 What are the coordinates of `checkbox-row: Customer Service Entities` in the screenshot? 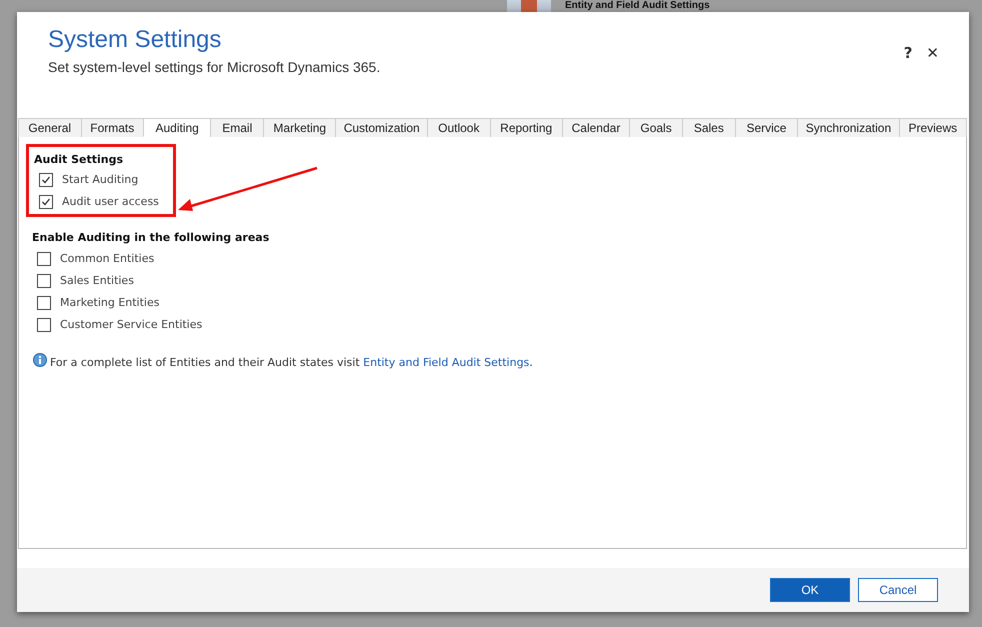 It's located at (492, 324).